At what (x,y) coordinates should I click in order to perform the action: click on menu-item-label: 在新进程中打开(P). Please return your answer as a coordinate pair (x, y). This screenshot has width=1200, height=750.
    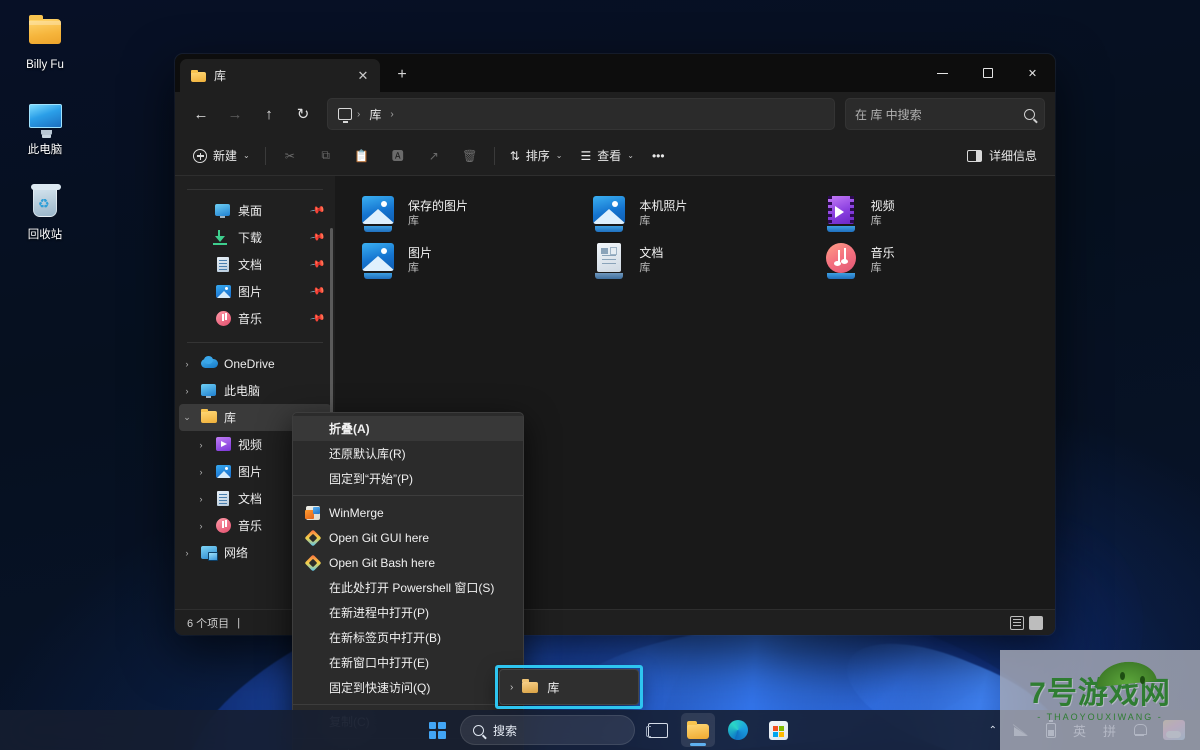
    Looking at the image, I should click on (379, 613).